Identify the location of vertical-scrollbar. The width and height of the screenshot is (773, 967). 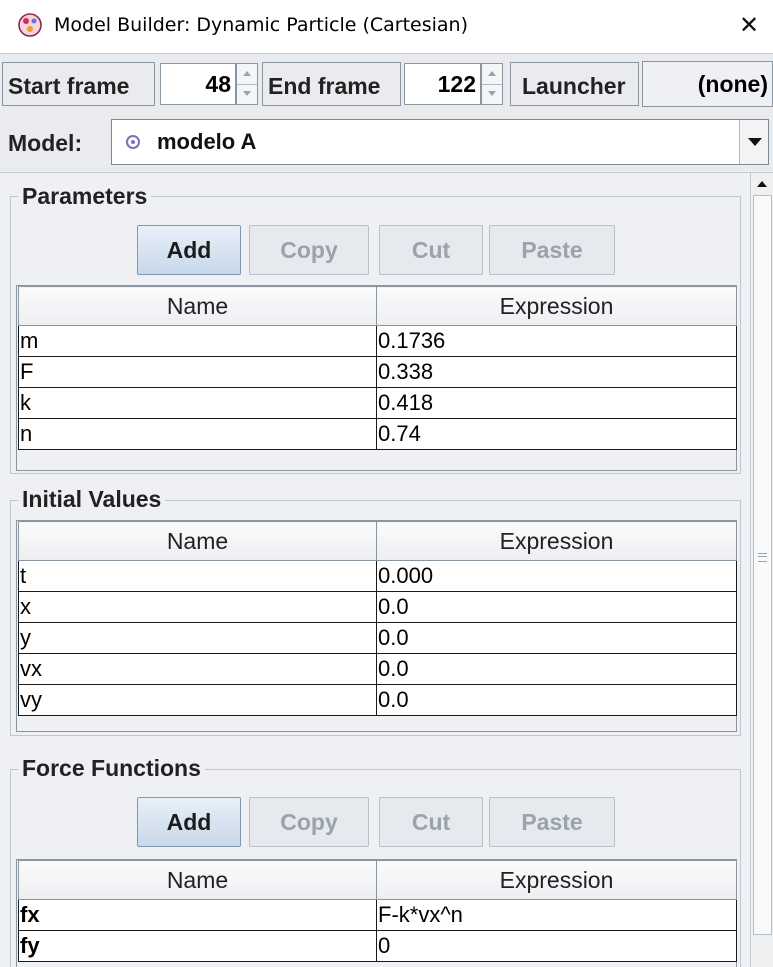
(761, 570).